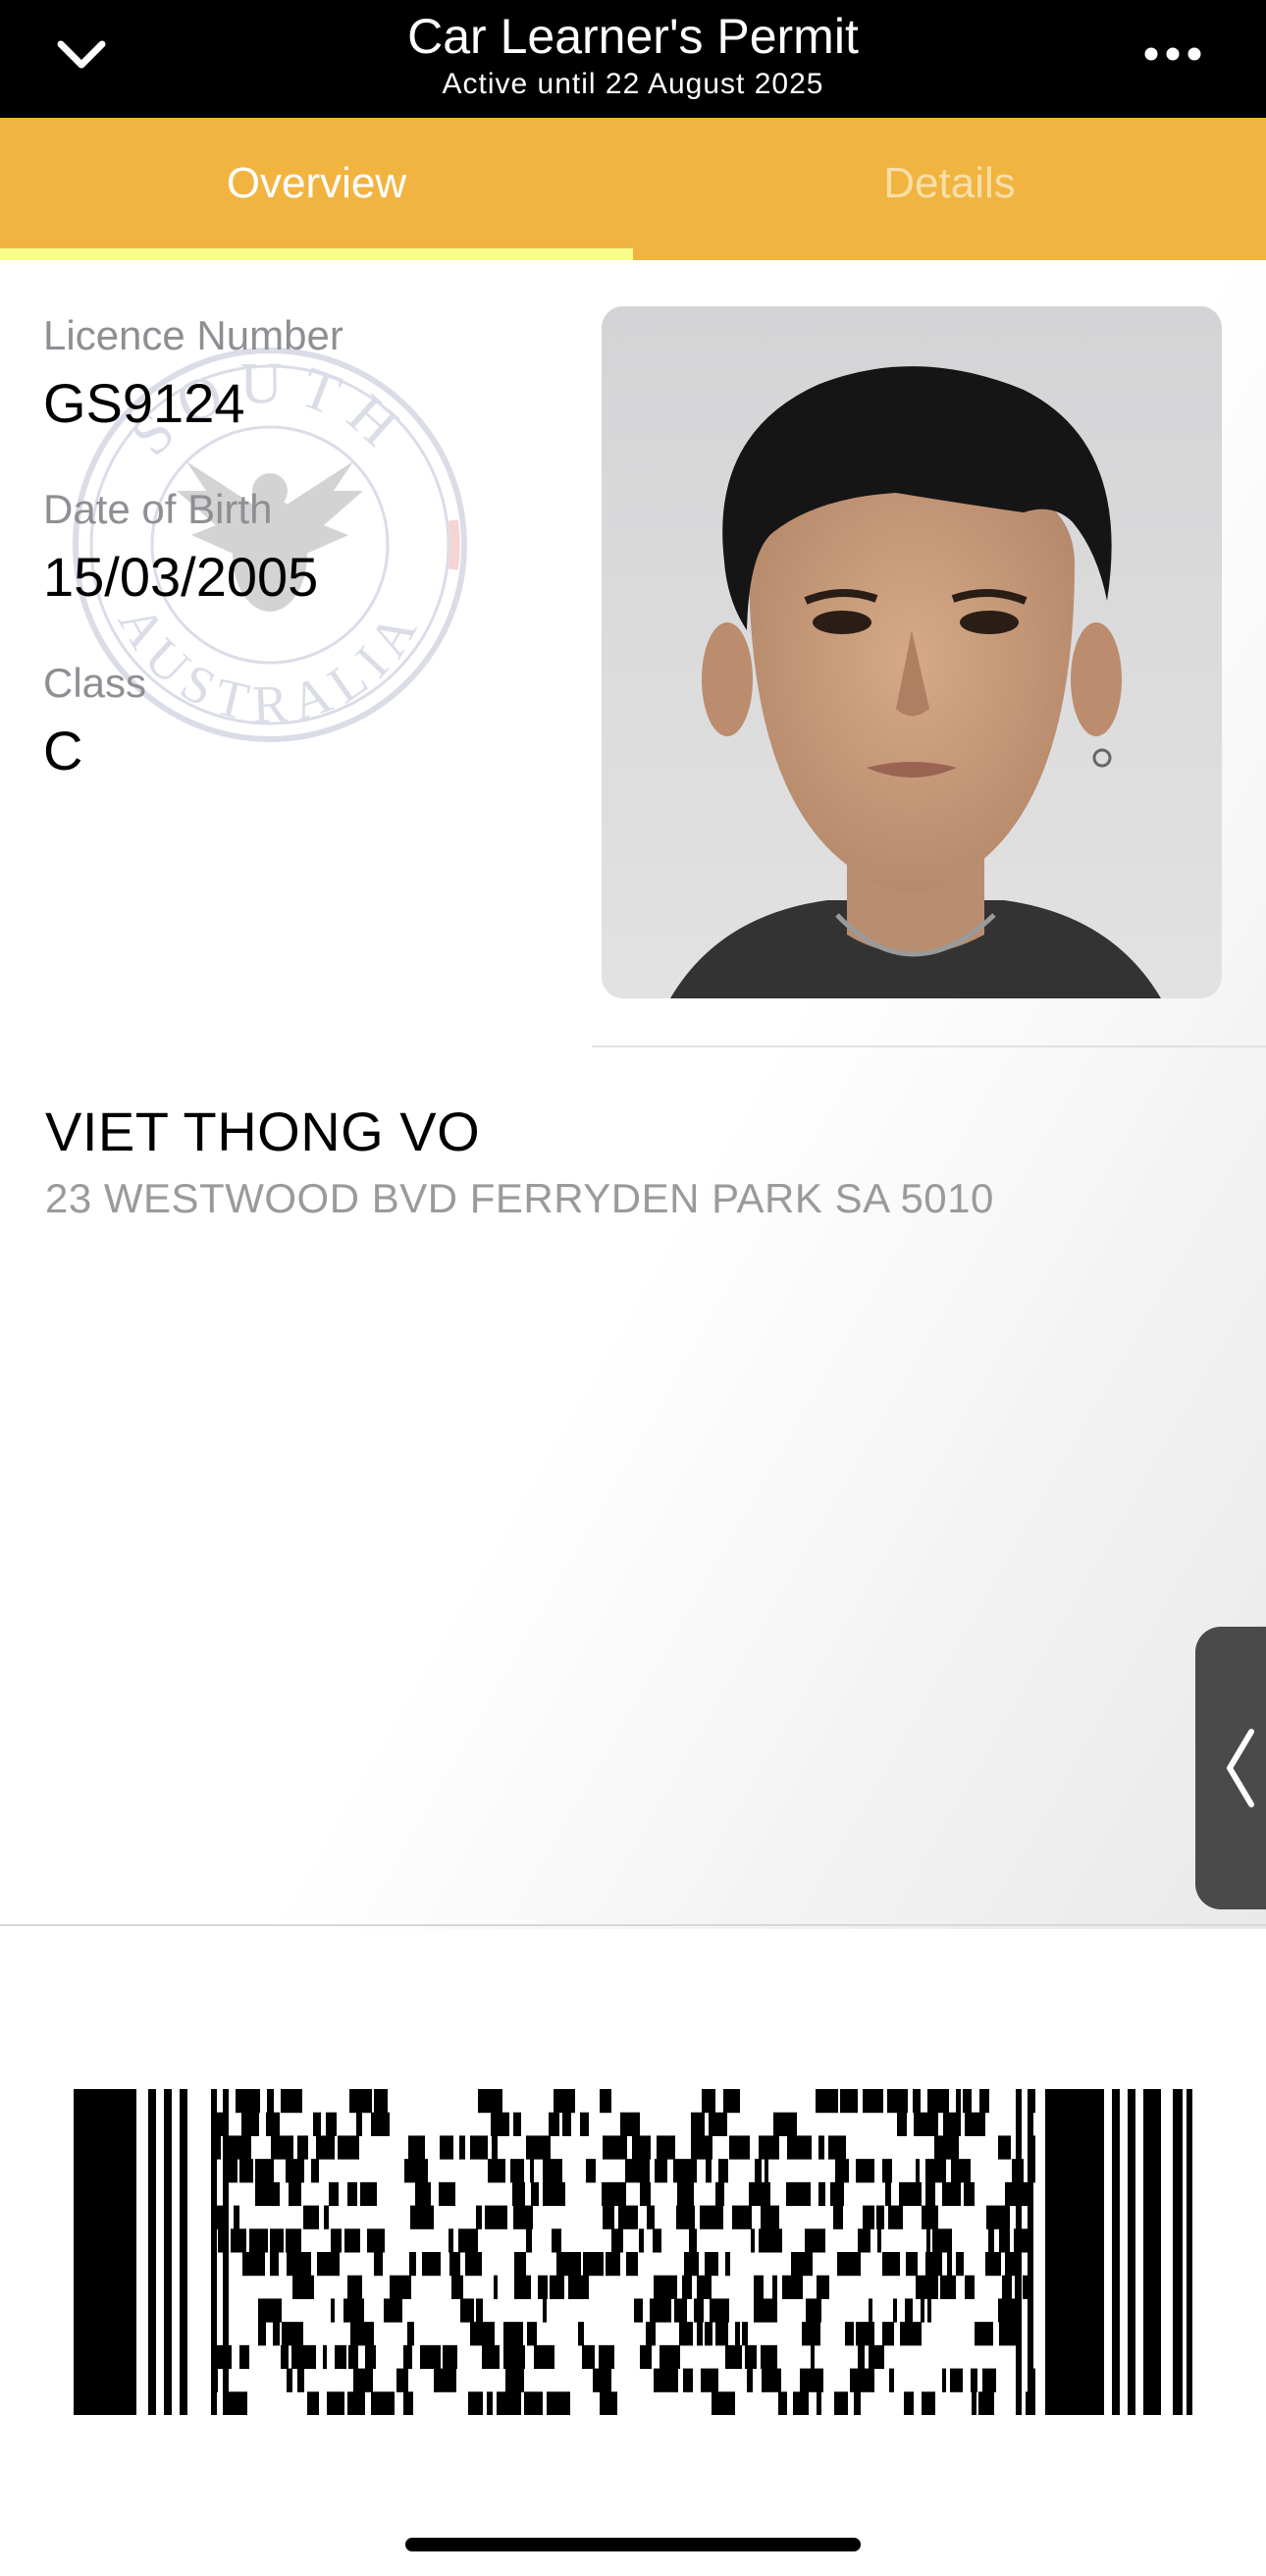 This screenshot has width=1266, height=2576. Describe the element at coordinates (263, 1131) in the screenshot. I see `holder-name: VIET THONG VO` at that location.